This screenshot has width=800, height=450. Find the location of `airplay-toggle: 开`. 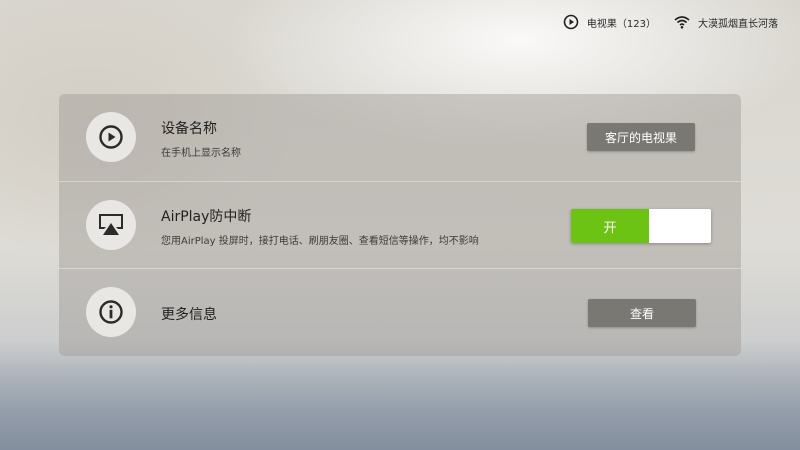

airplay-toggle: 开 is located at coordinates (641, 226).